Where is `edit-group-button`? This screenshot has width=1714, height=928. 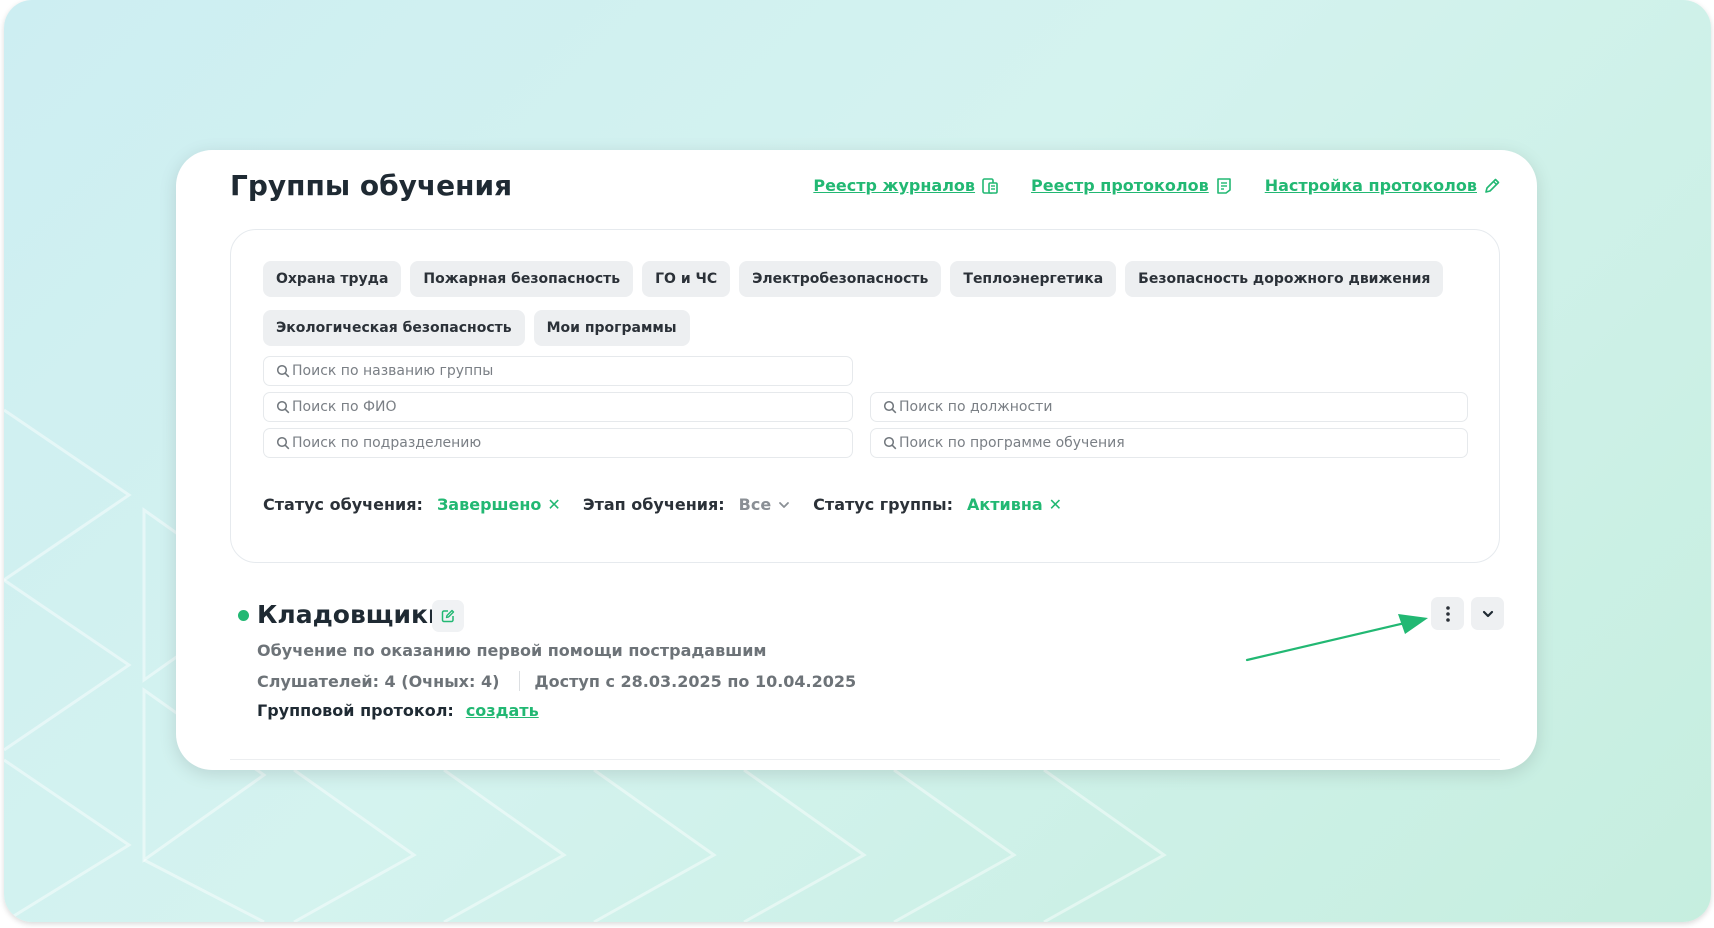 edit-group-button is located at coordinates (448, 616).